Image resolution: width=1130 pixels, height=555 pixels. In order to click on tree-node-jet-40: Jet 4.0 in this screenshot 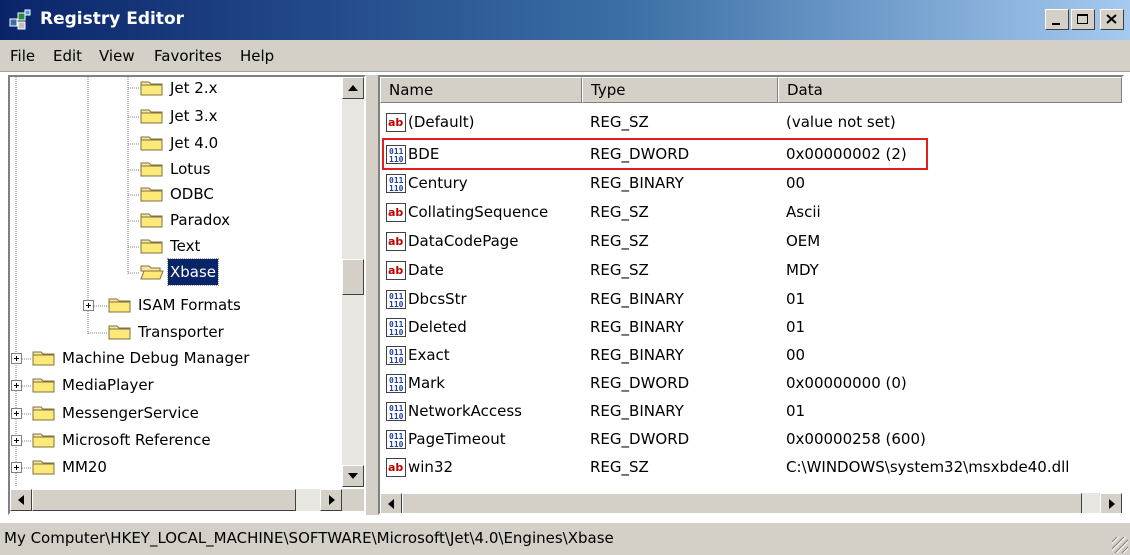, I will do `click(176, 143)`.